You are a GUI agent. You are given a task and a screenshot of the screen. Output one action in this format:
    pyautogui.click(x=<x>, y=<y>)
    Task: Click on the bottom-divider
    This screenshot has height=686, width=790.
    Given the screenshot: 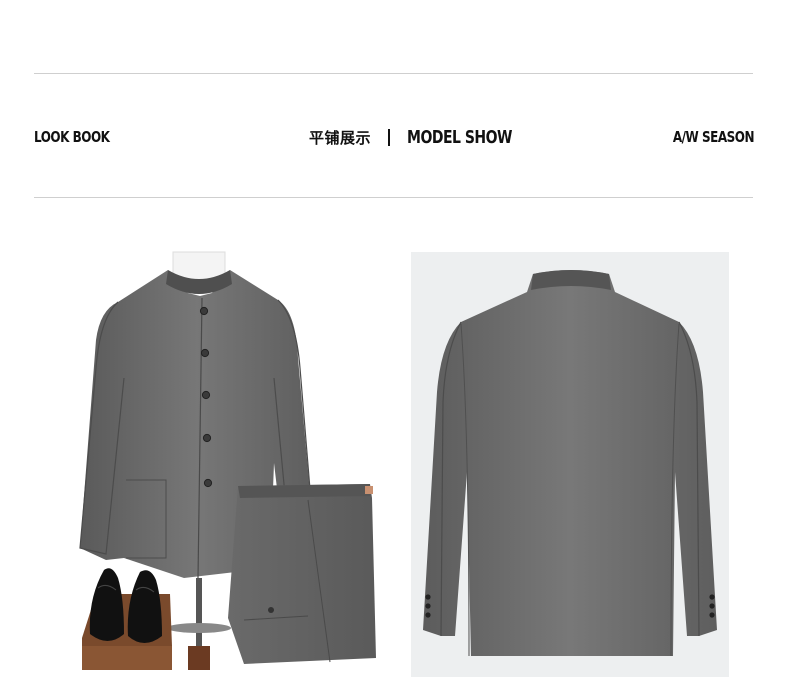 What is the action you would take?
    pyautogui.click(x=393, y=197)
    